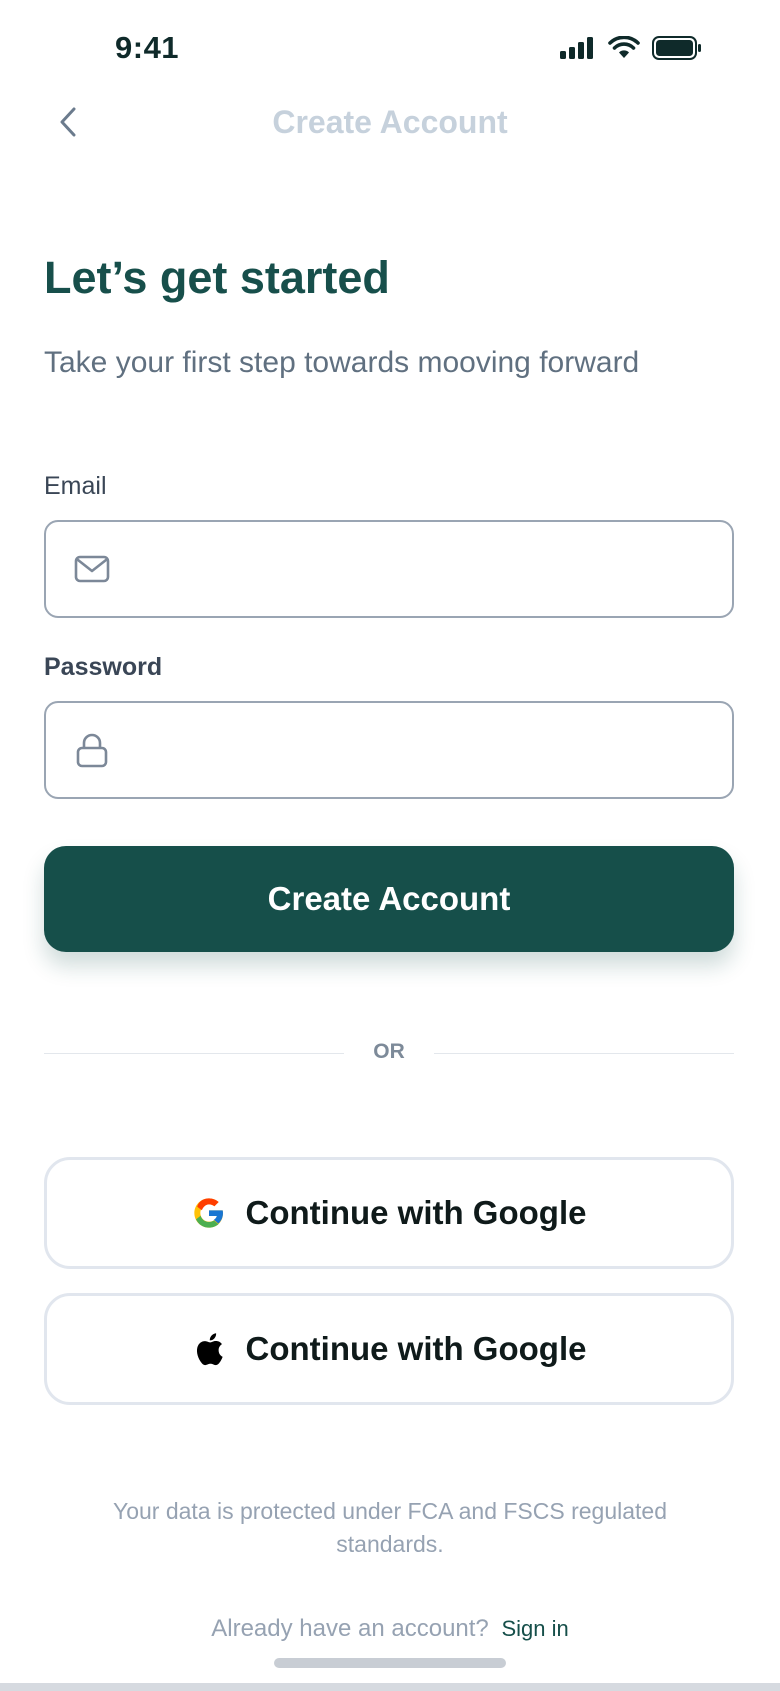  Describe the element at coordinates (217, 277) in the screenshot. I see `page-title: Let’s get started` at that location.